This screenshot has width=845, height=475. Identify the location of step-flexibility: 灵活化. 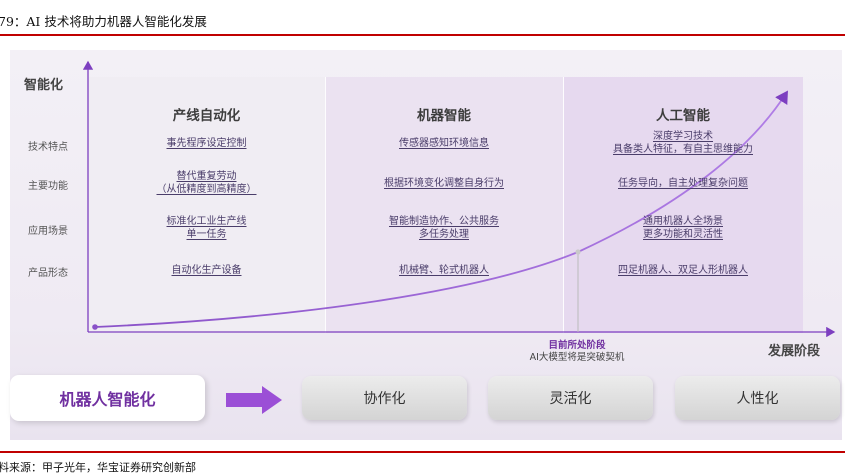
(570, 398).